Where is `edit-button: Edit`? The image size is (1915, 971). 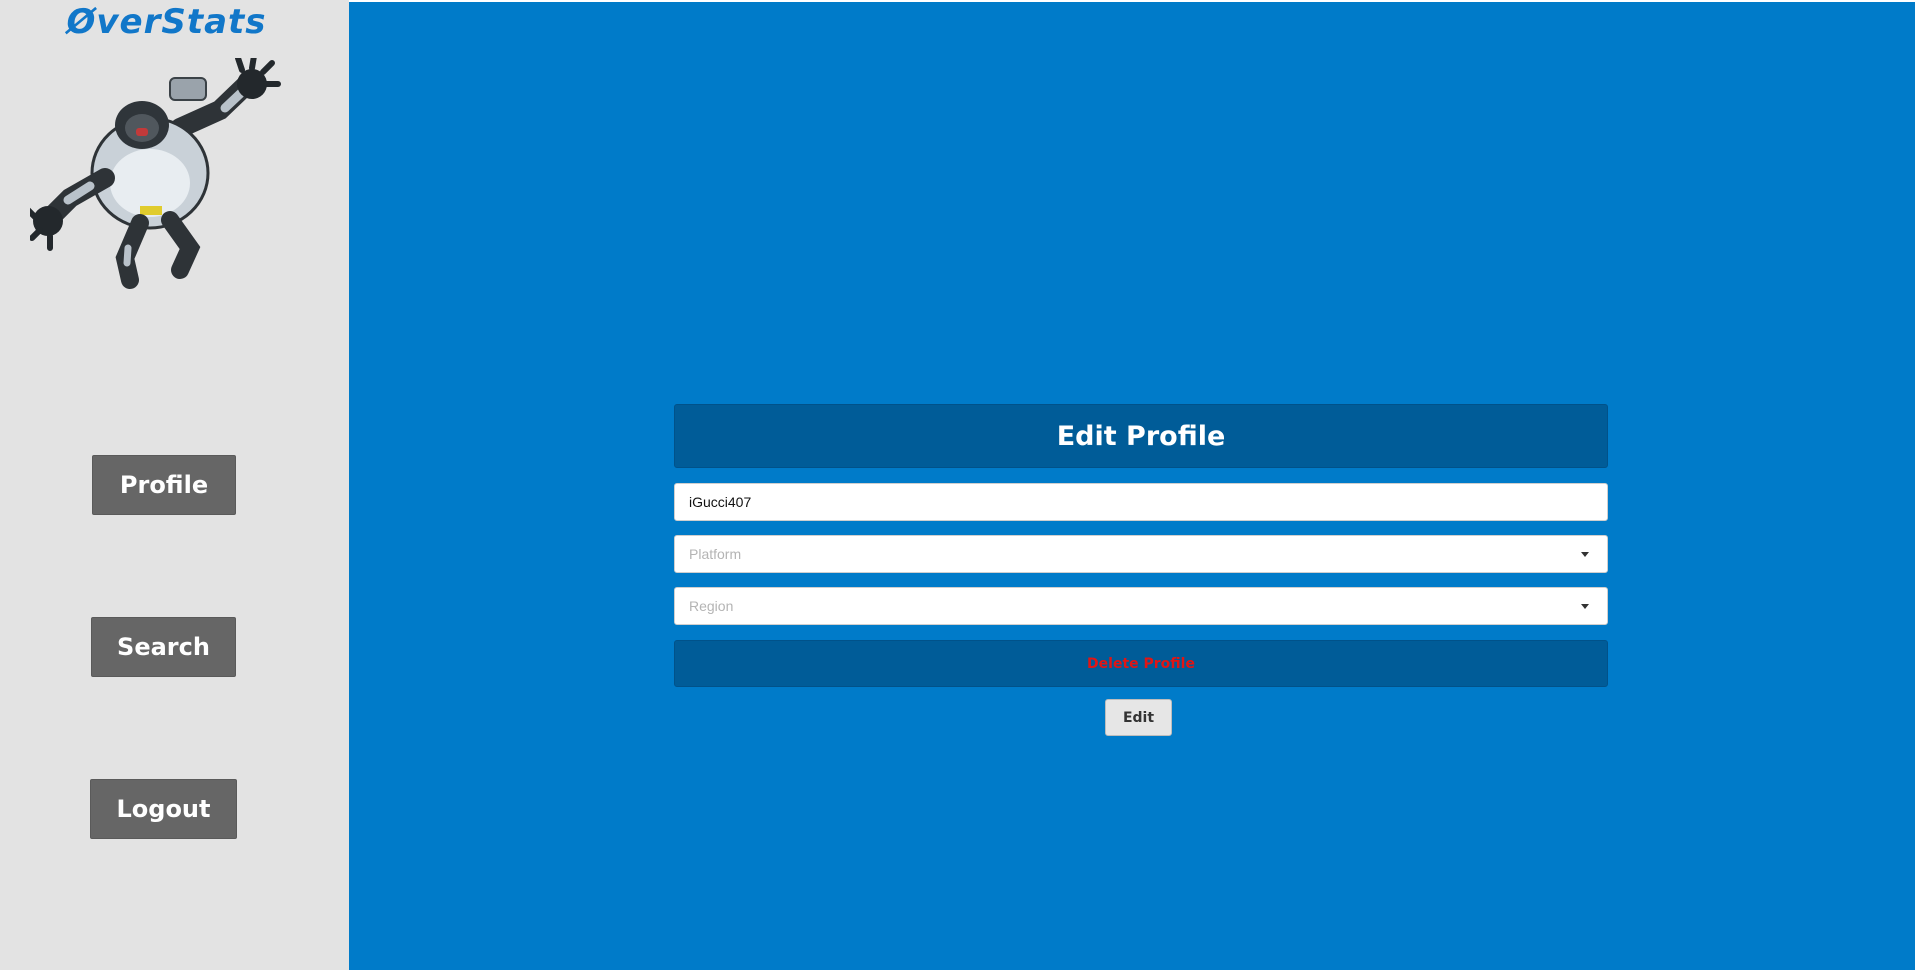 edit-button: Edit is located at coordinates (1138, 717).